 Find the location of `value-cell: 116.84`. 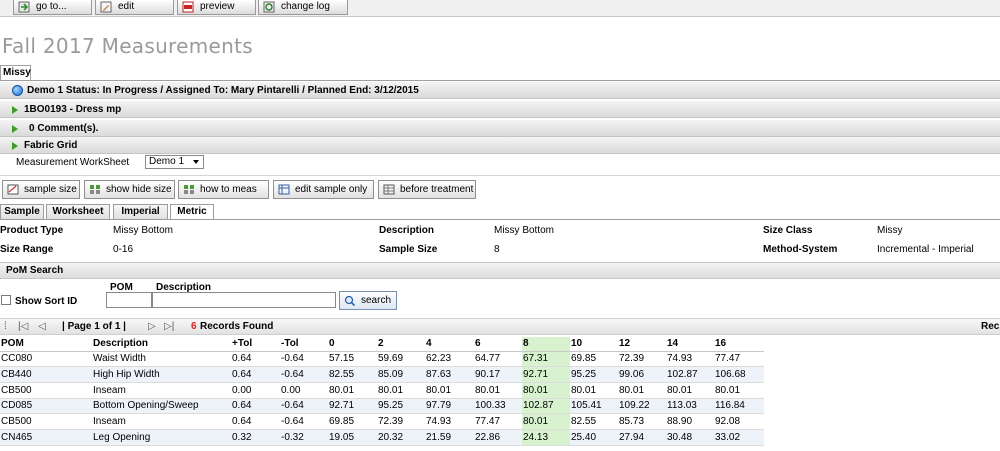

value-cell: 116.84 is located at coordinates (739, 406).